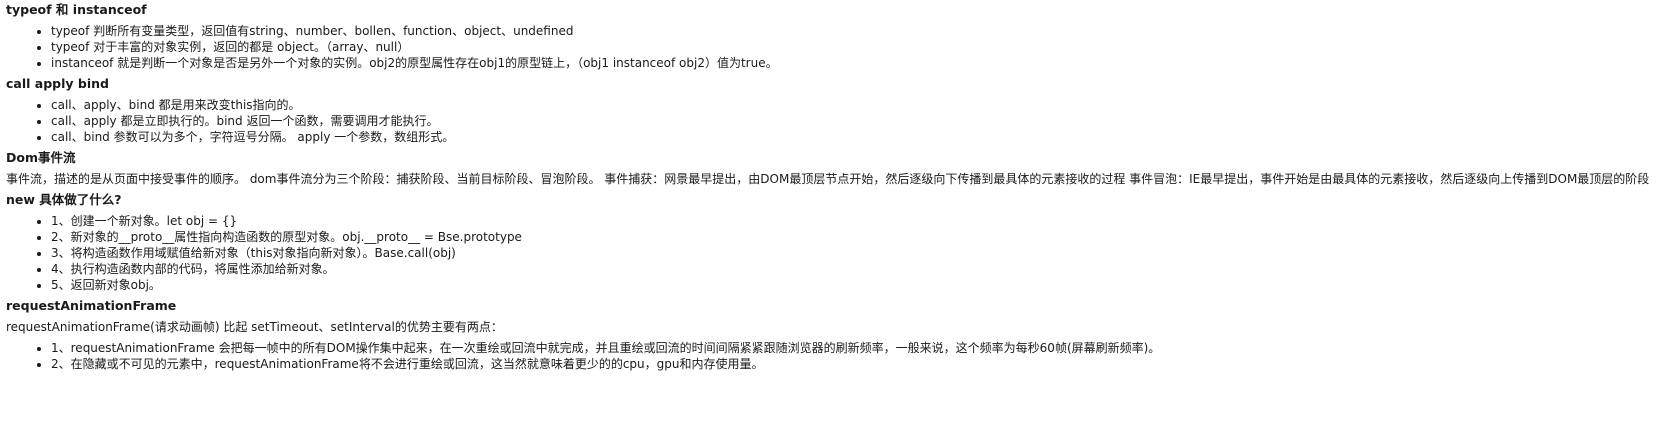 Image resolution: width=1678 pixels, height=434 pixels. I want to click on section-heading: Dom事件流, so click(41, 157).